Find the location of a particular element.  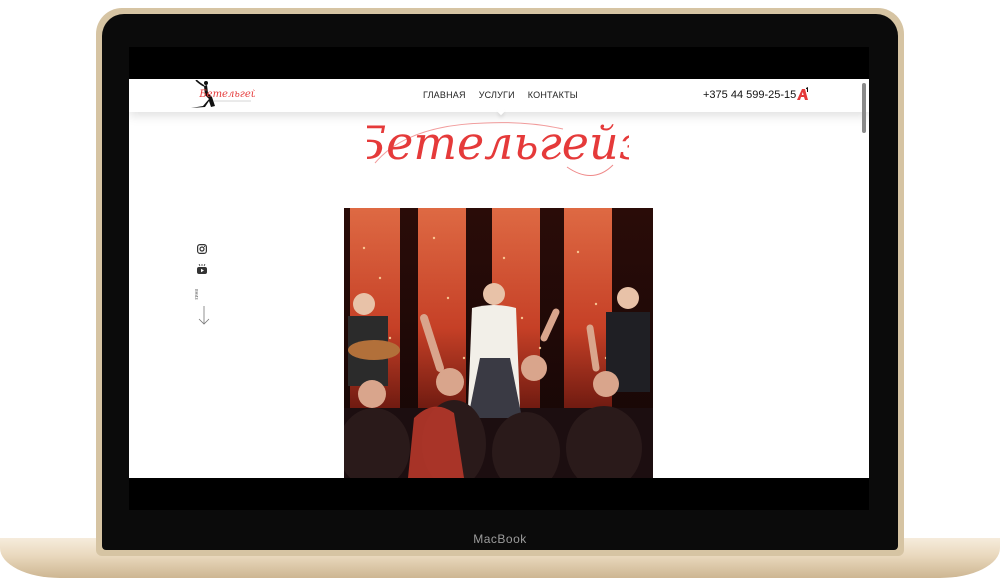

hero-title: Бетельгейз is located at coordinates (498, 146).